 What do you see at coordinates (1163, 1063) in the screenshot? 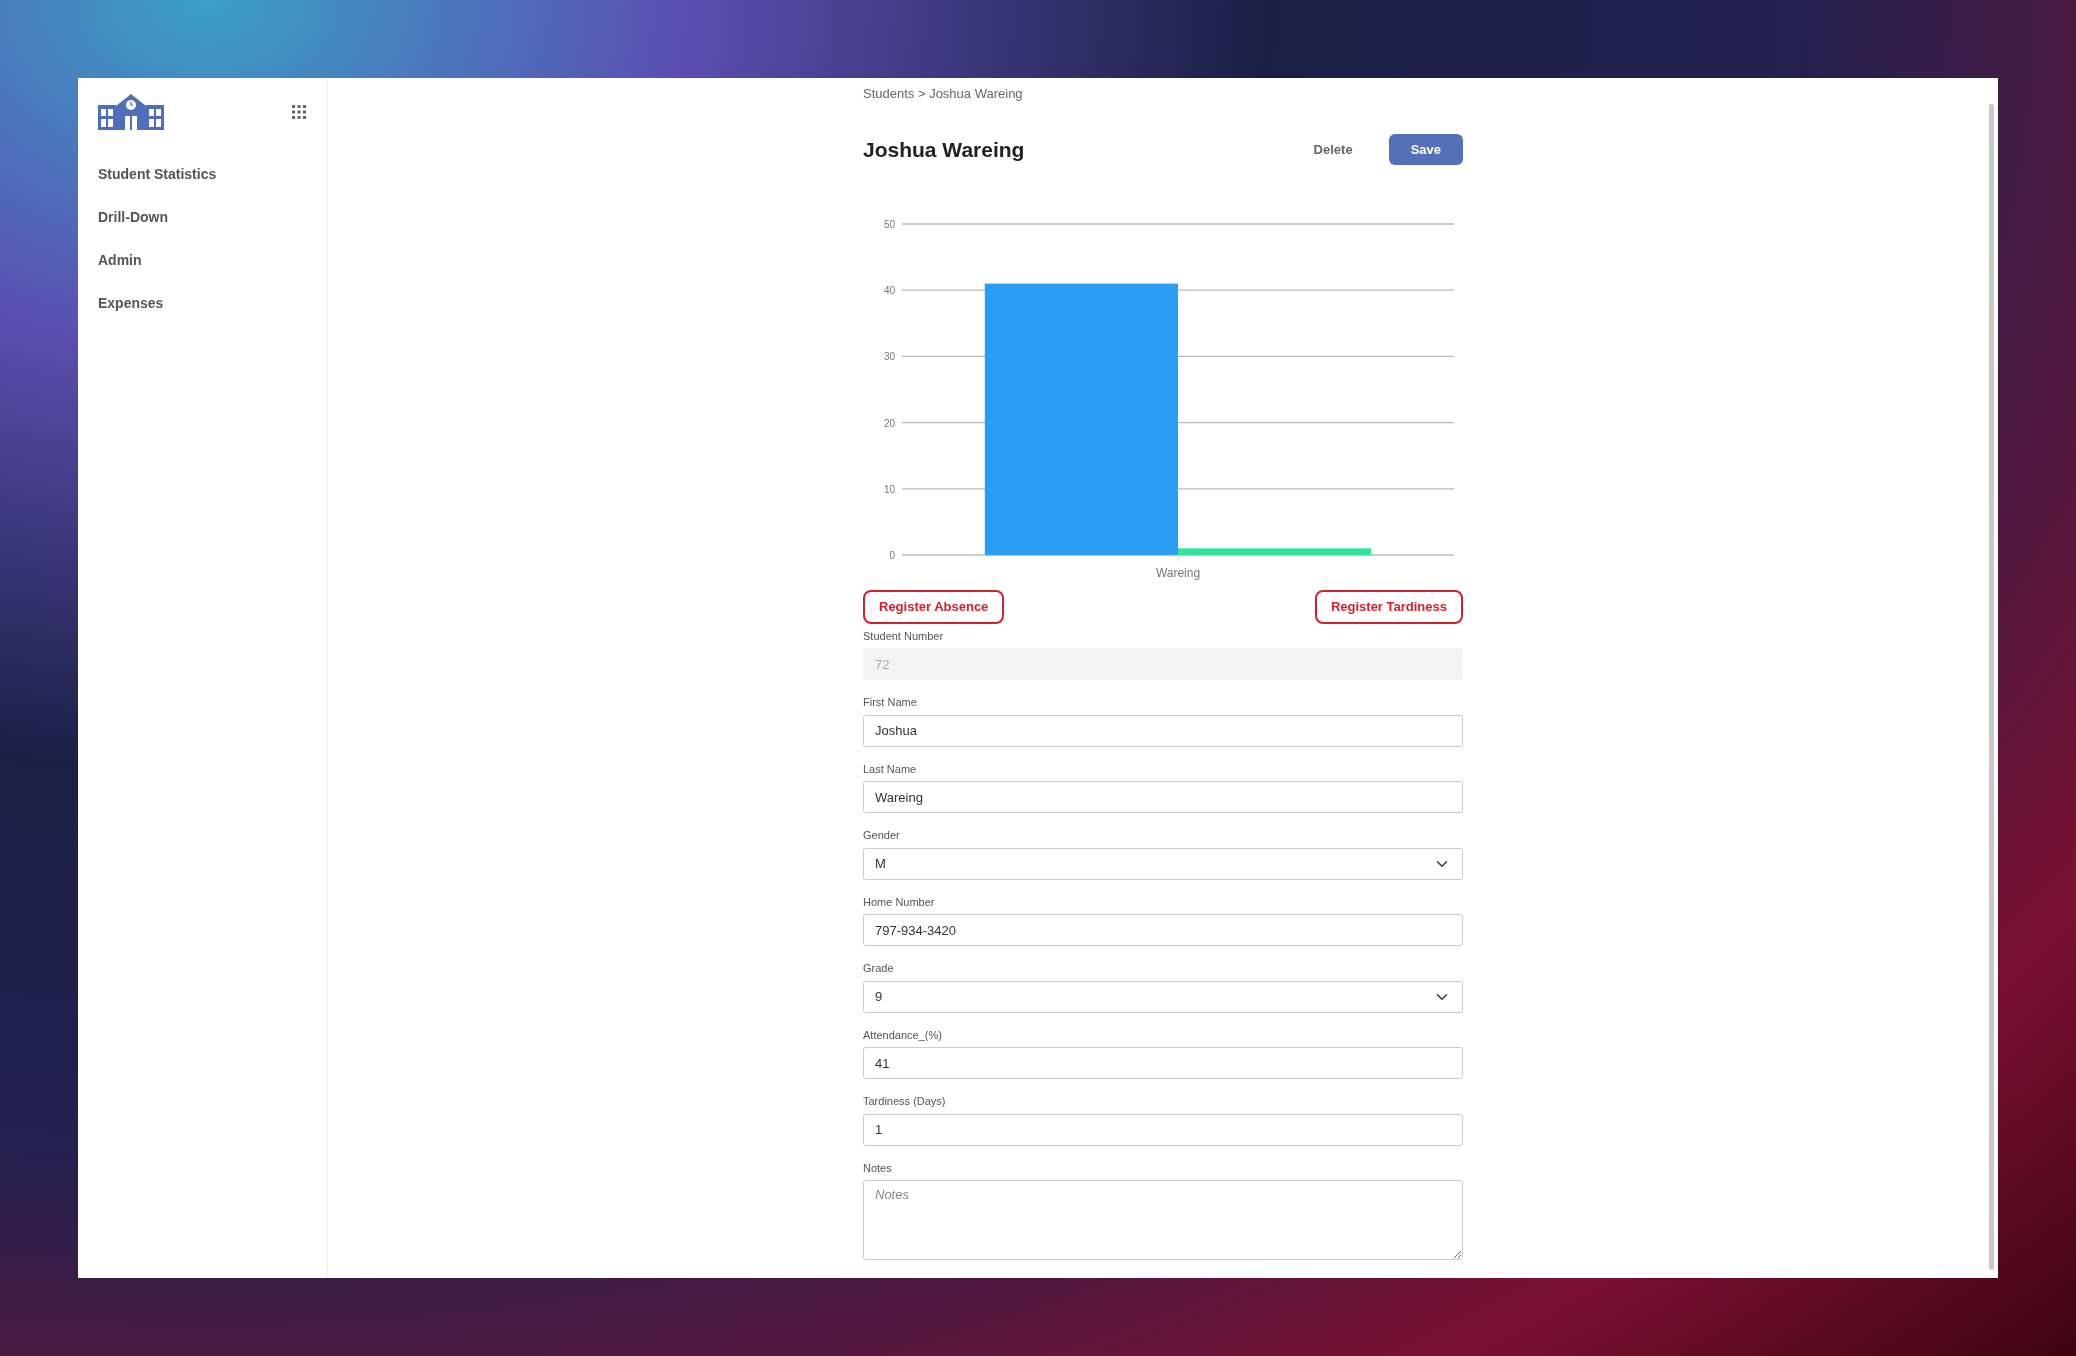
I see `input-field: 41` at bounding box center [1163, 1063].